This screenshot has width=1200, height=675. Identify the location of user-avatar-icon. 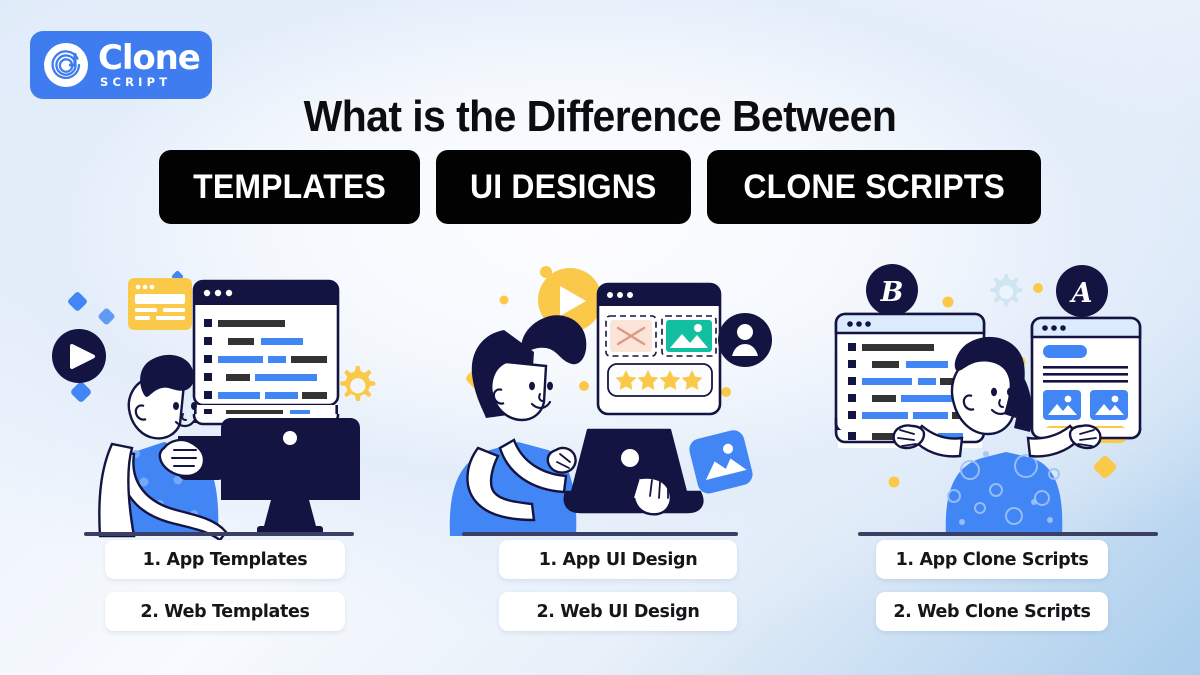
(745, 340).